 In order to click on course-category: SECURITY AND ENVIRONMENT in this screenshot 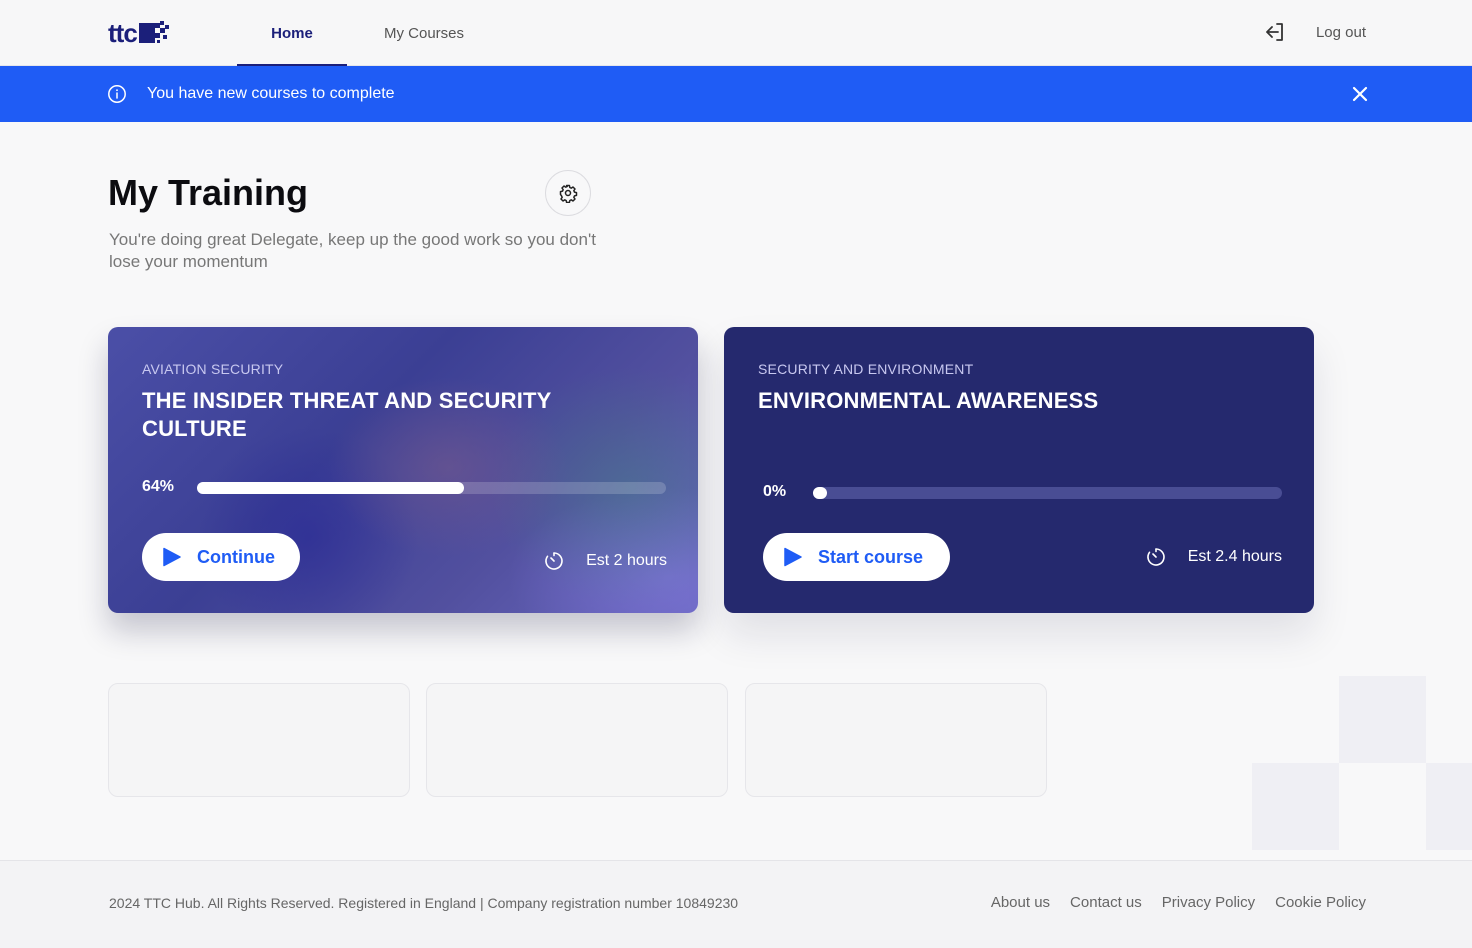, I will do `click(866, 369)`.